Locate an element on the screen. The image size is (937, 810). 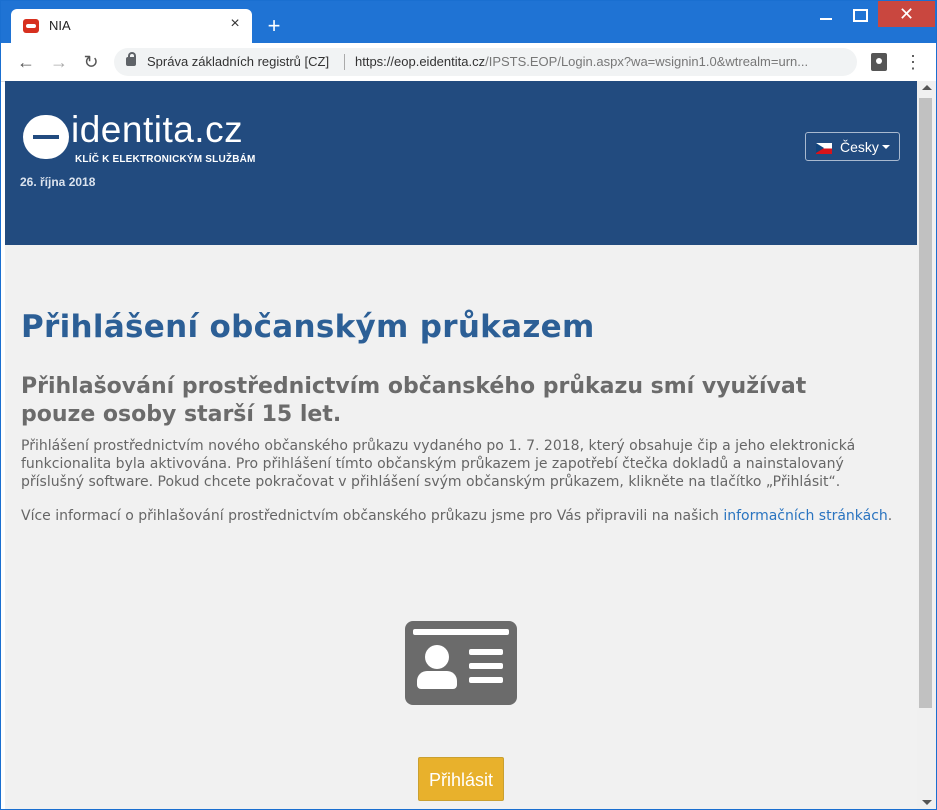
maximize-button is located at coordinates (860, 15).